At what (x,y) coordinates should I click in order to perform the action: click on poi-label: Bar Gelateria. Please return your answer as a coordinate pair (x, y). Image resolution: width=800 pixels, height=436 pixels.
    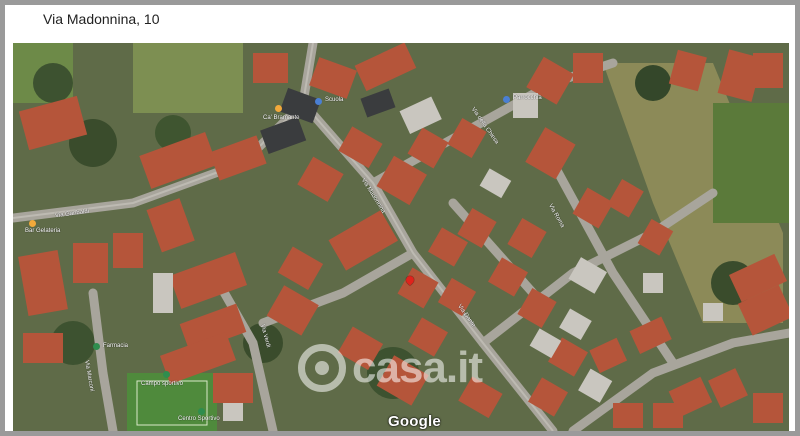
    Looking at the image, I should click on (43, 231).